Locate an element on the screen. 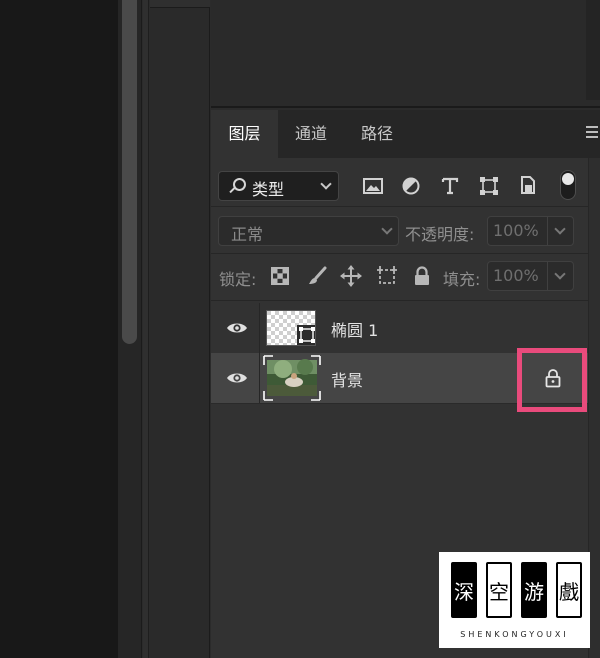  canvas-scrollbar-track is located at coordinates (130, 329).